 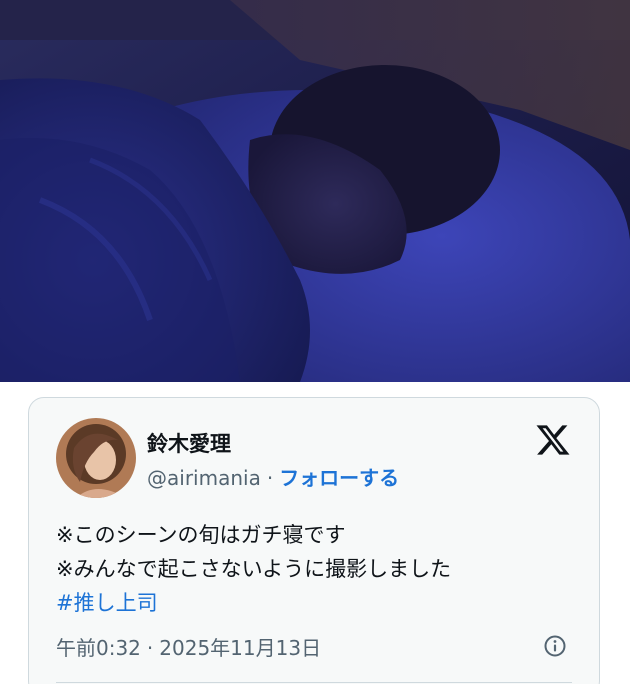 What do you see at coordinates (98, 648) in the screenshot?
I see `post-time: 午前0:32` at bounding box center [98, 648].